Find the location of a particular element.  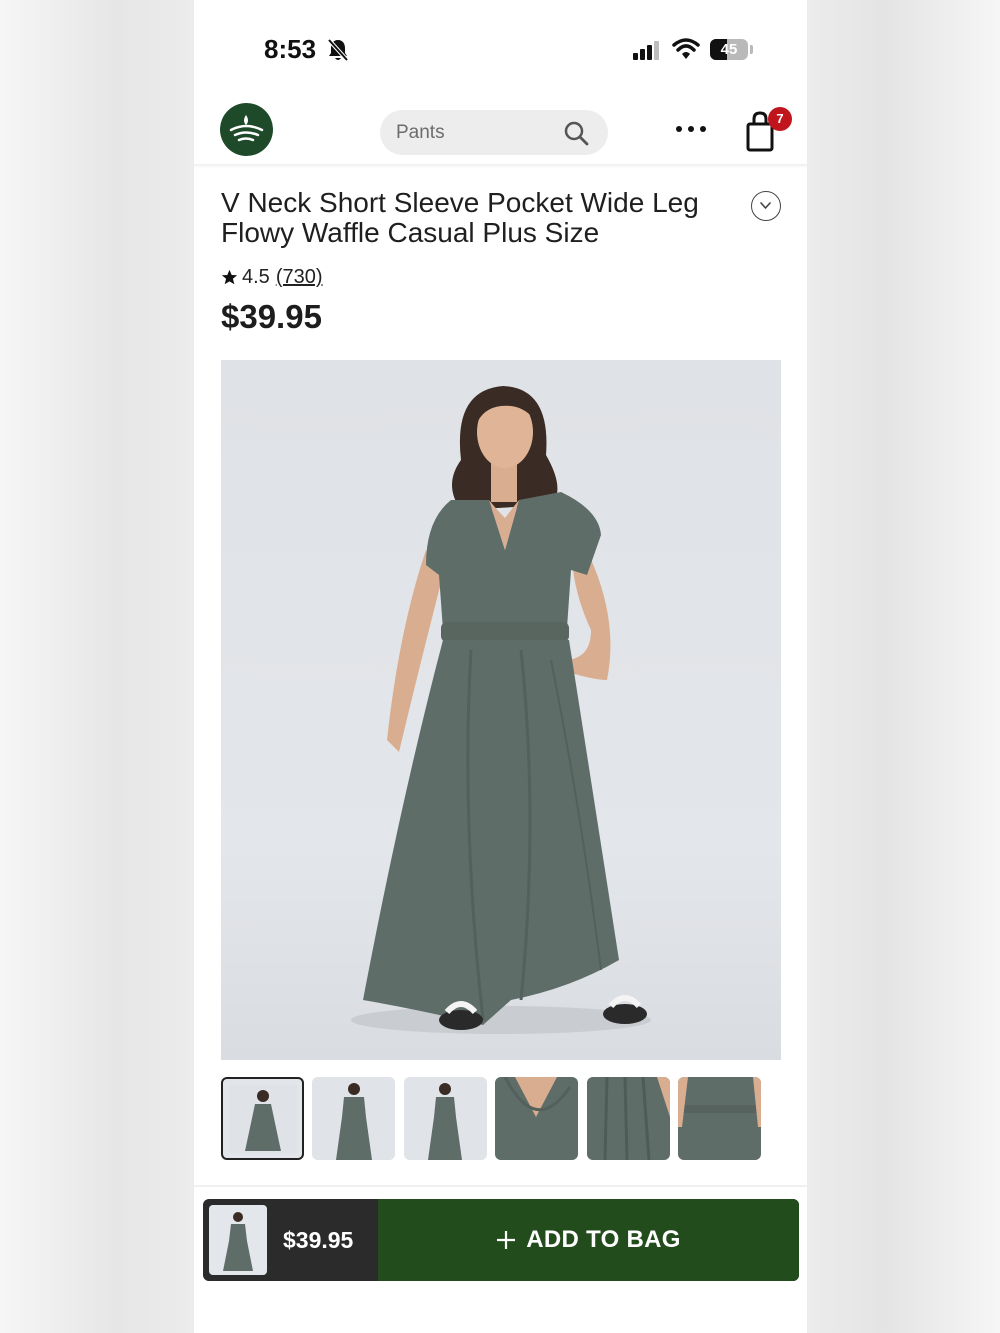

thumbnail-5-photo is located at coordinates (628, 1118).